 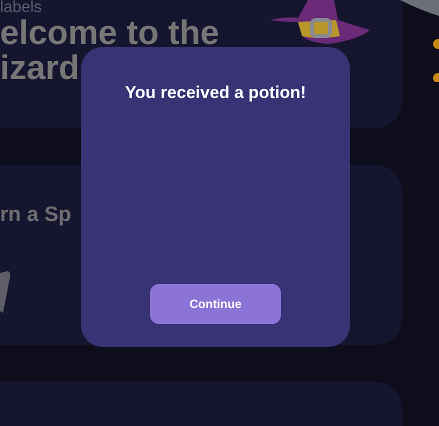 What do you see at coordinates (110, 33) in the screenshot?
I see `card-title: elcome to the` at bounding box center [110, 33].